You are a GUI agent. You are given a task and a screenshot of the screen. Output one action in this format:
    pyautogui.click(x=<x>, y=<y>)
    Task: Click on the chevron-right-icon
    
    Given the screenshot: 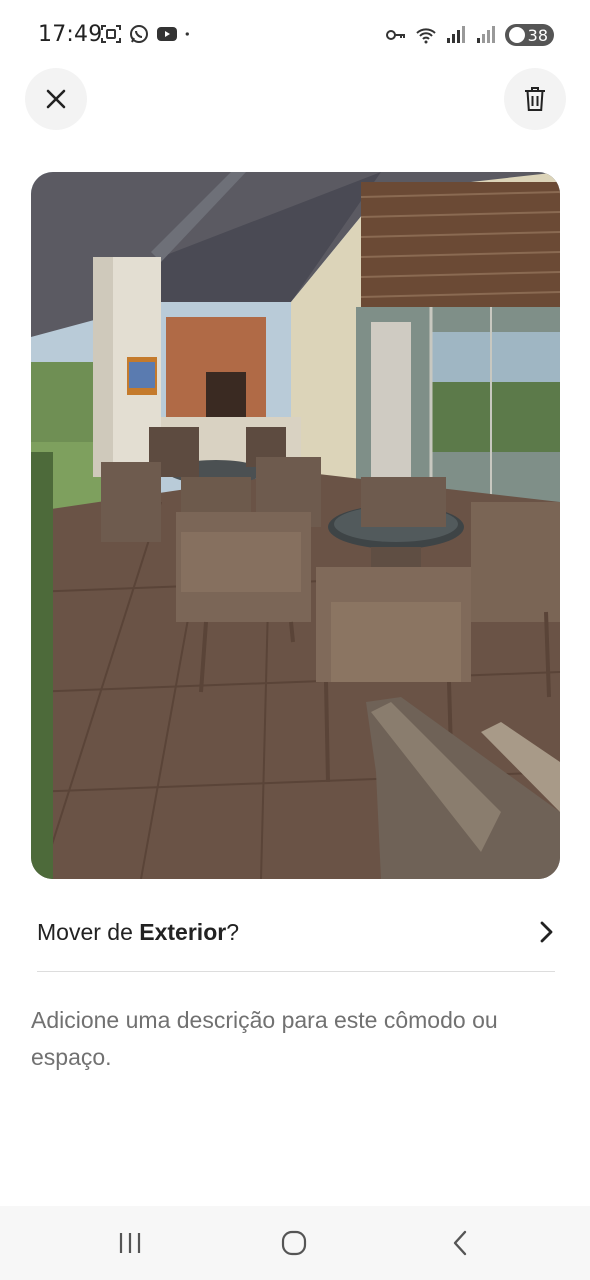 What is the action you would take?
    pyautogui.click(x=546, y=932)
    